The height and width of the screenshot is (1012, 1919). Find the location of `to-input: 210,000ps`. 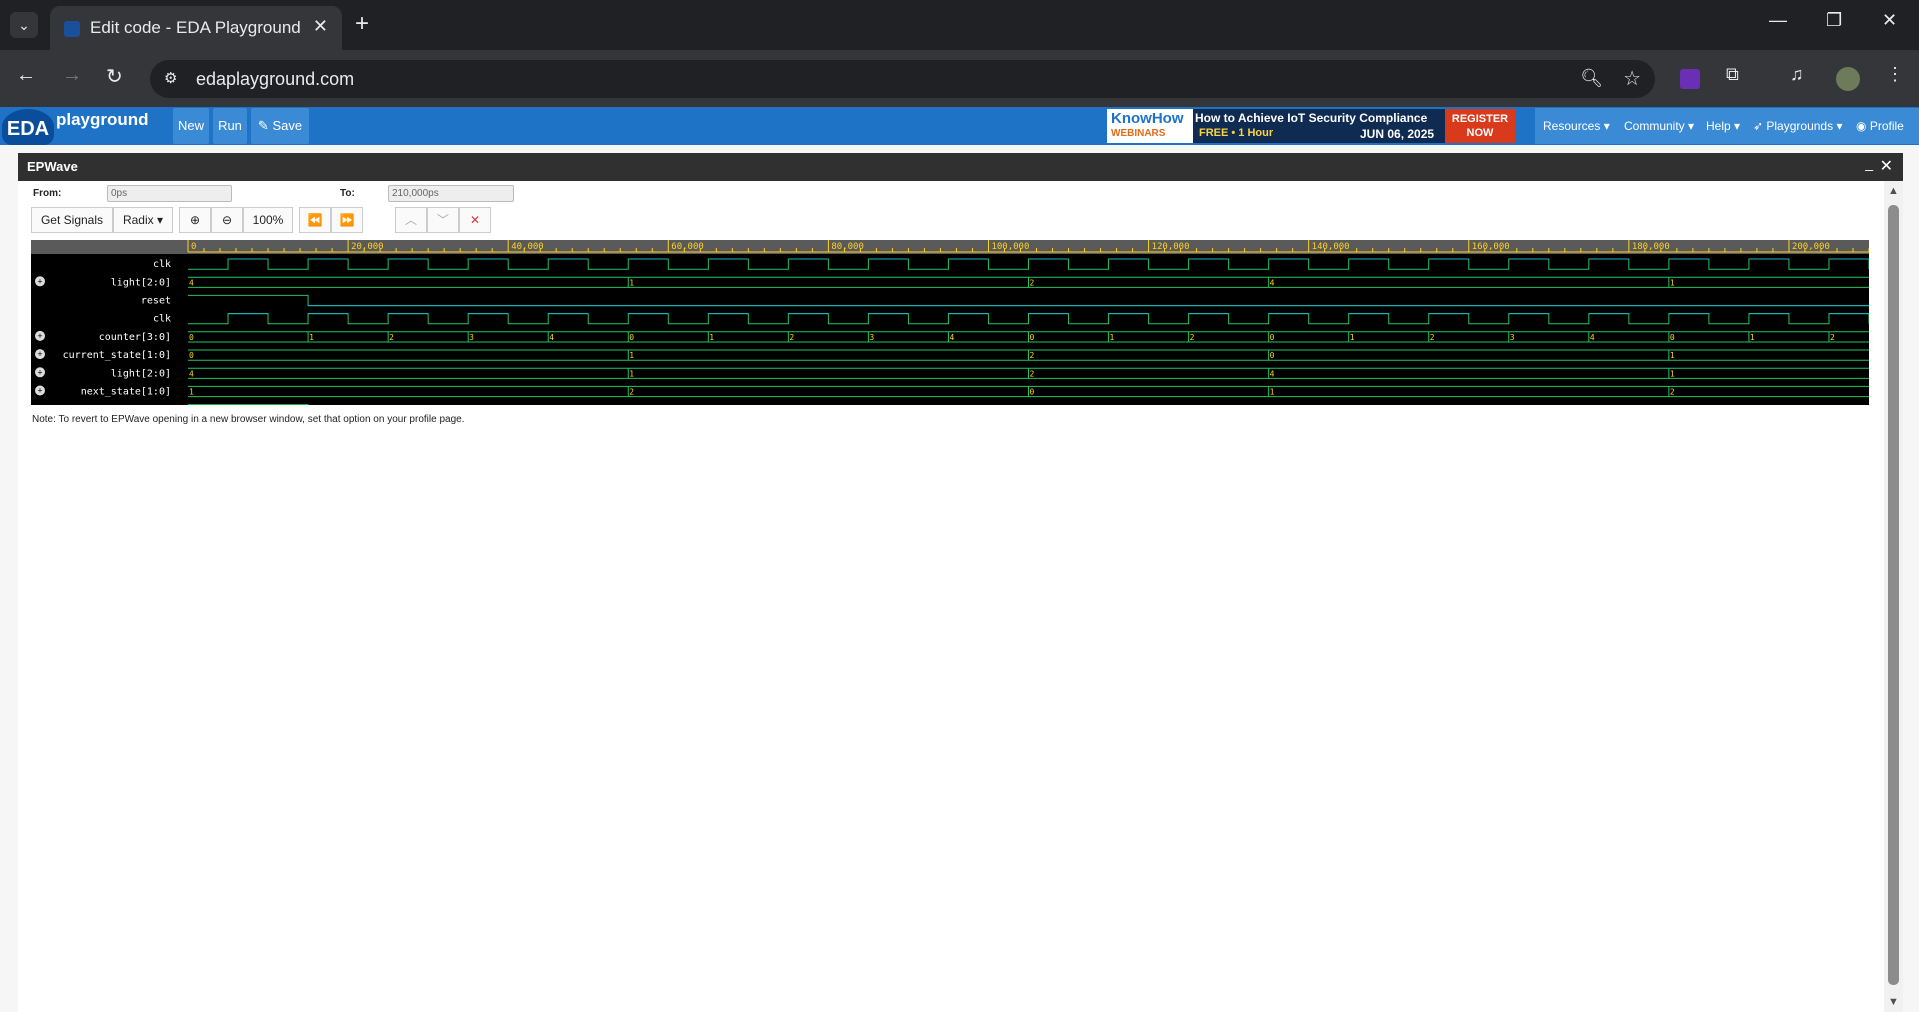

to-input: 210,000ps is located at coordinates (451, 193).